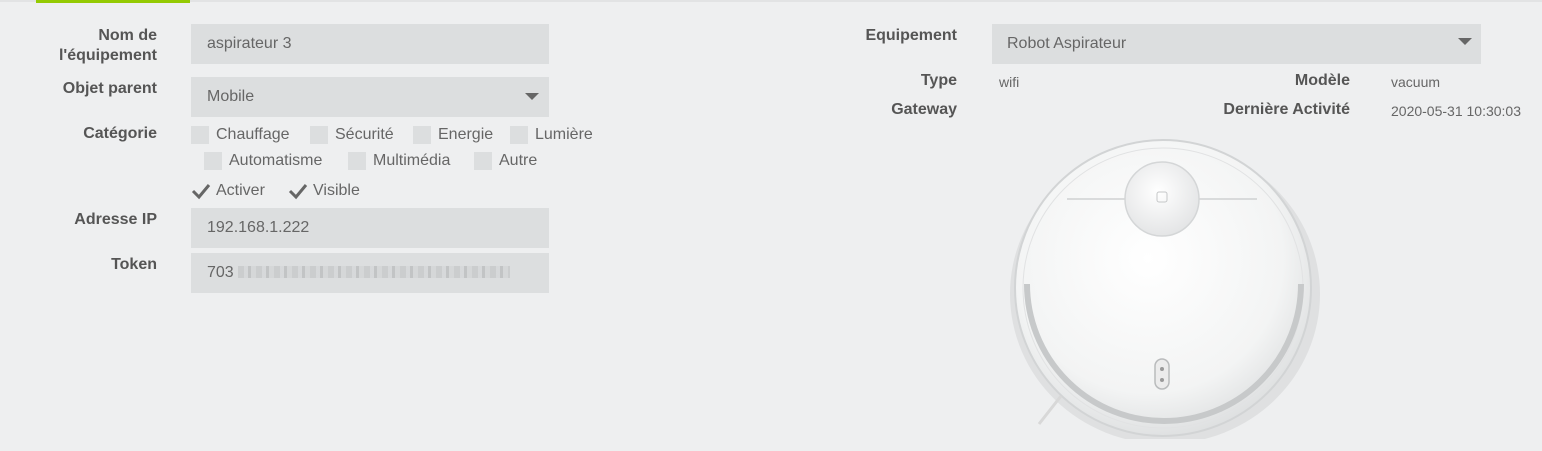  What do you see at coordinates (1456, 111) in the screenshot?
I see `activity-value: 2020-05-31 10:30:03` at bounding box center [1456, 111].